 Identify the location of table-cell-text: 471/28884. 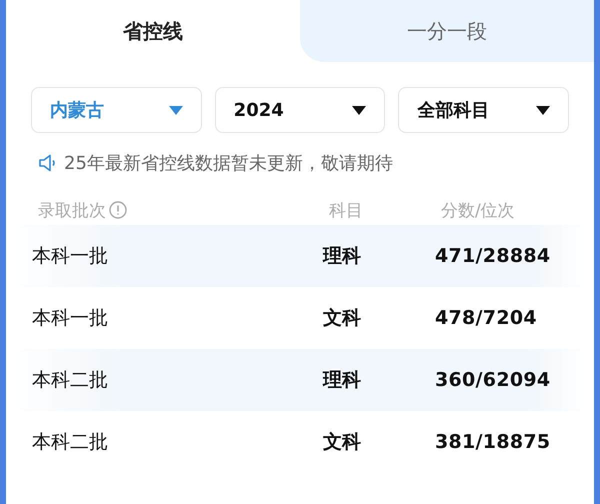
(493, 256).